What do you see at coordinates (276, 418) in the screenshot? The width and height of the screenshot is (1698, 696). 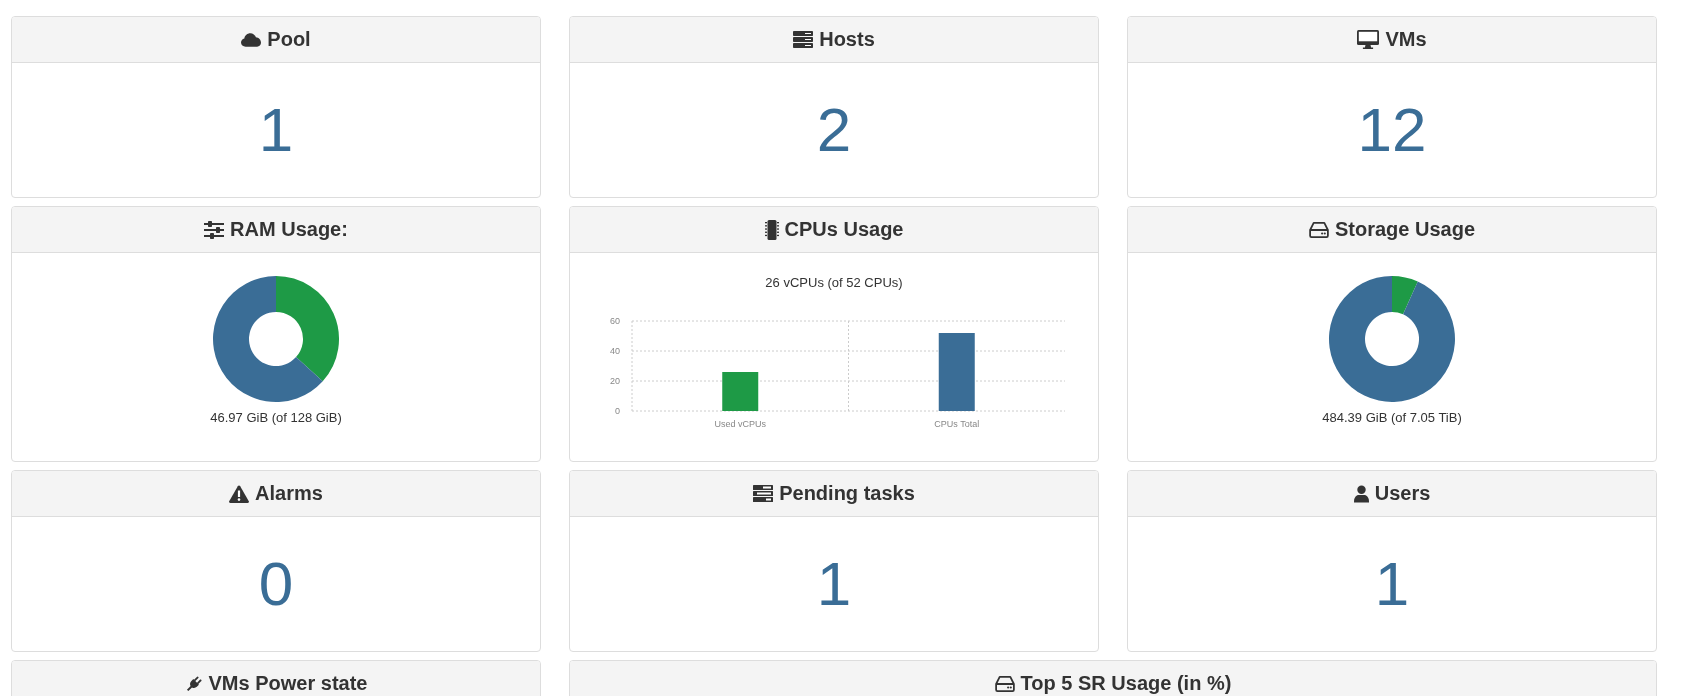 I see `usage-caption: 46.97 GiB (of 128 GiB)` at bounding box center [276, 418].